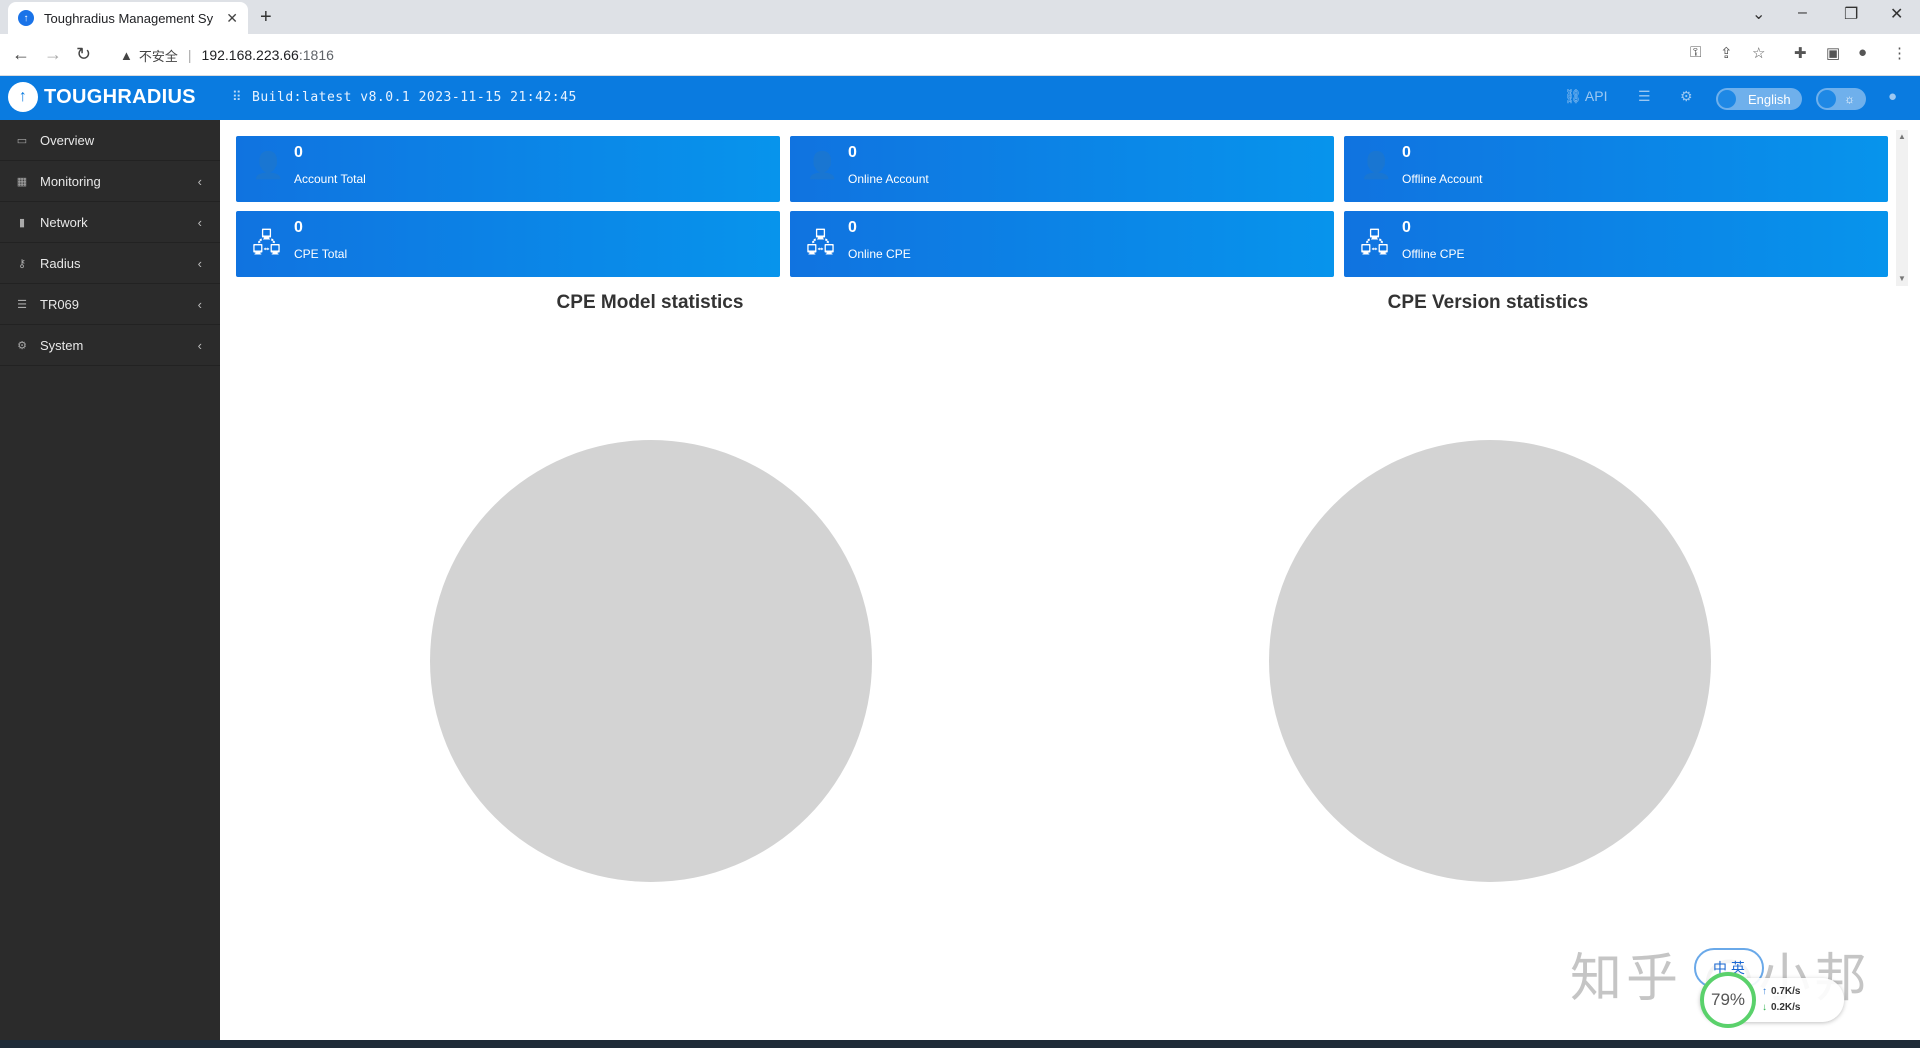 Image resolution: width=1920 pixels, height=1048 pixels. Describe the element at coordinates (53, 54) in the screenshot. I see `forward-icon: →` at that location.